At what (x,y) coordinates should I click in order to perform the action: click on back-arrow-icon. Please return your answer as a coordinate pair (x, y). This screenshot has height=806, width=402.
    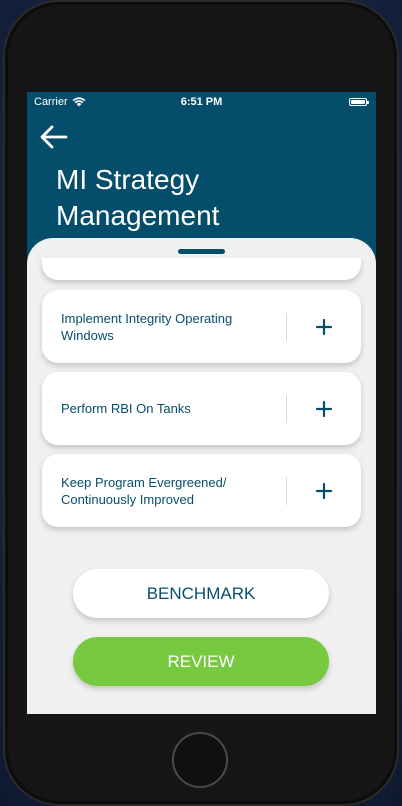
    Looking at the image, I should click on (54, 137).